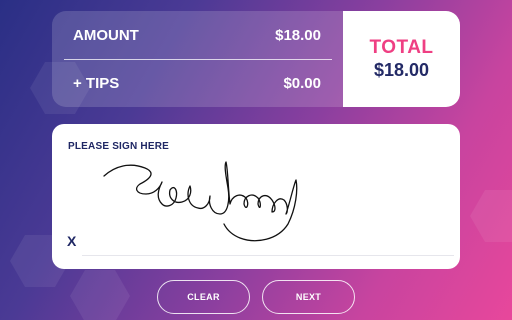 The image size is (512, 320). Describe the element at coordinates (200, 201) in the screenshot. I see `signature-stroke-icon` at that location.